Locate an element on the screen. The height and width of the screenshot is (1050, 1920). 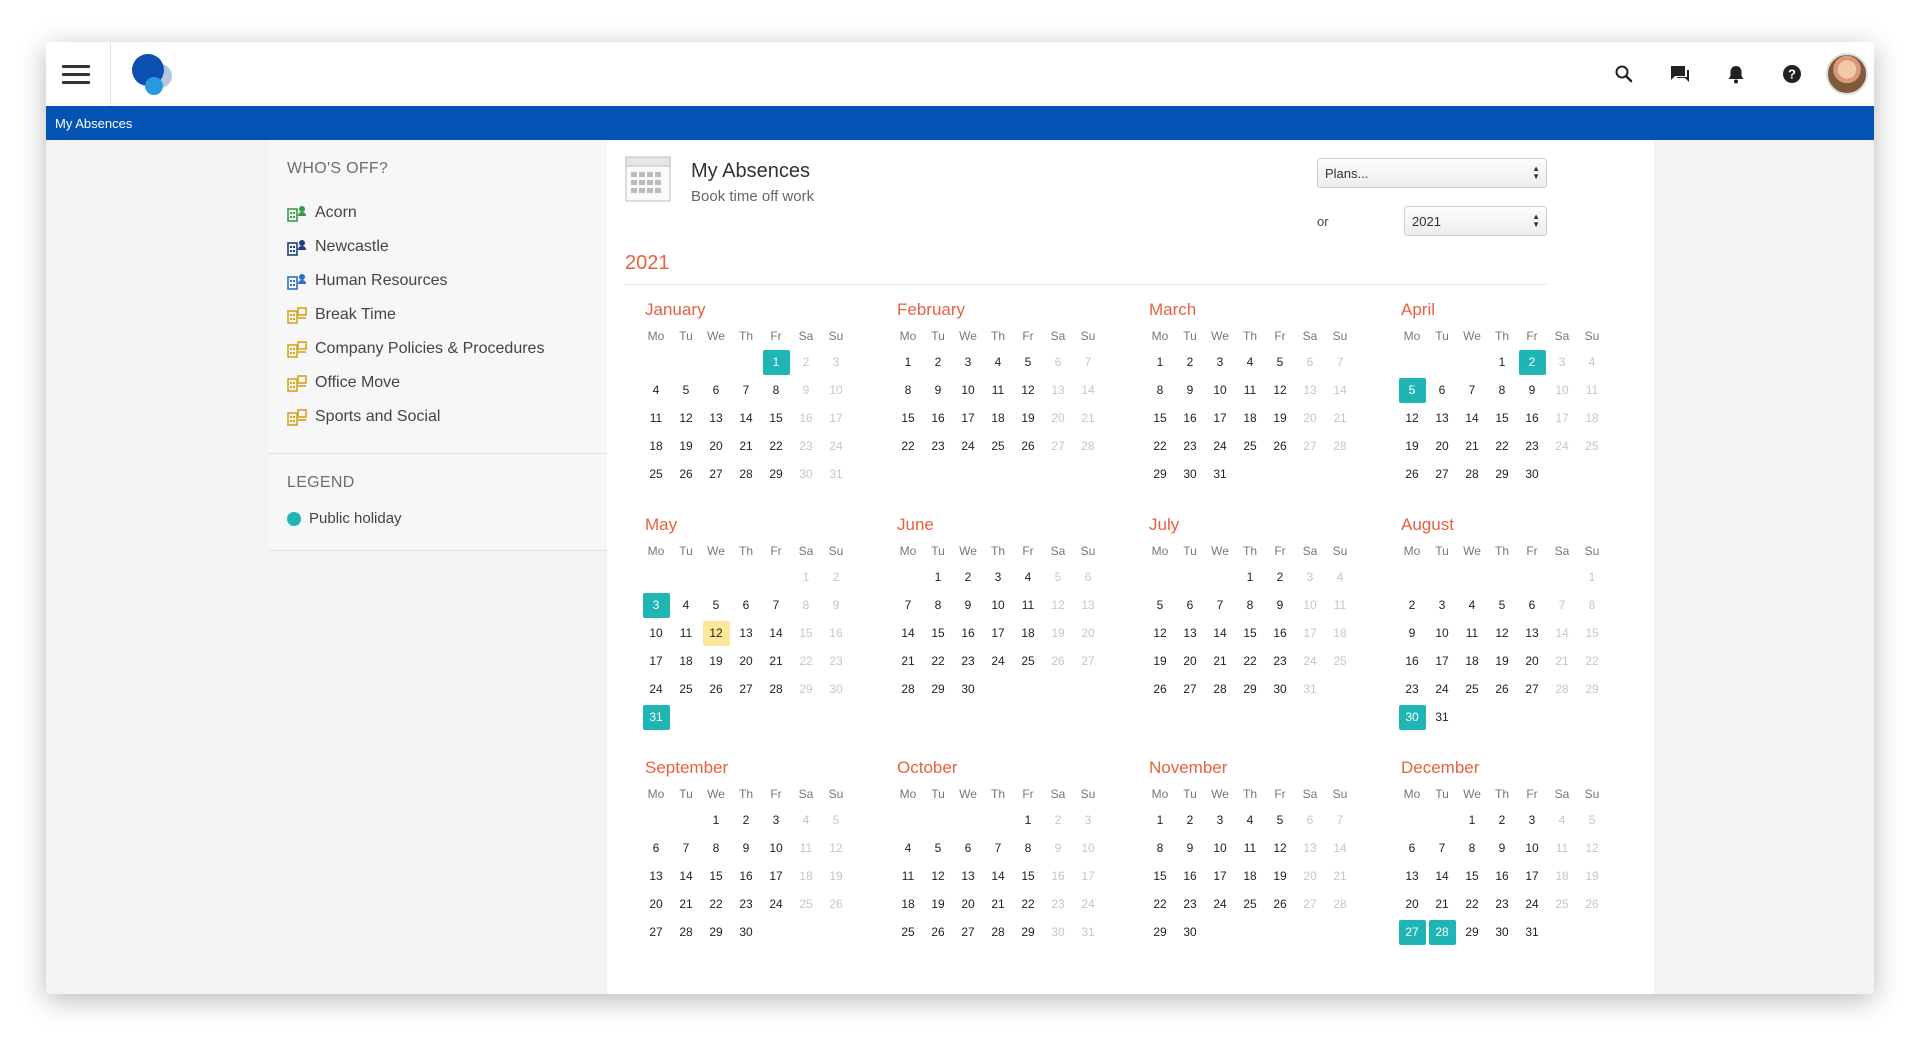
public-holiday-day: 27 is located at coordinates (1412, 932).